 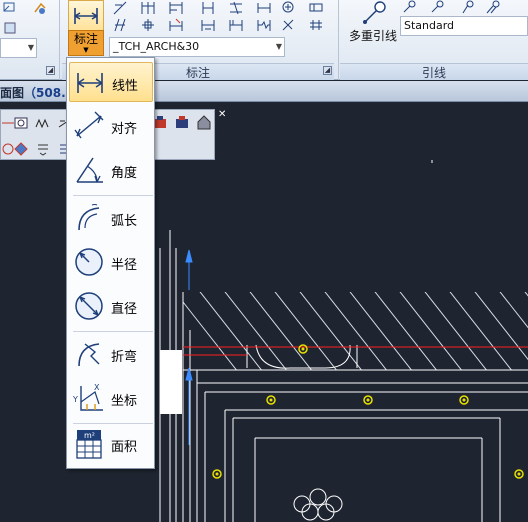 What do you see at coordinates (124, 173) in the screenshot?
I see `menu-item-label: 角度` at bounding box center [124, 173].